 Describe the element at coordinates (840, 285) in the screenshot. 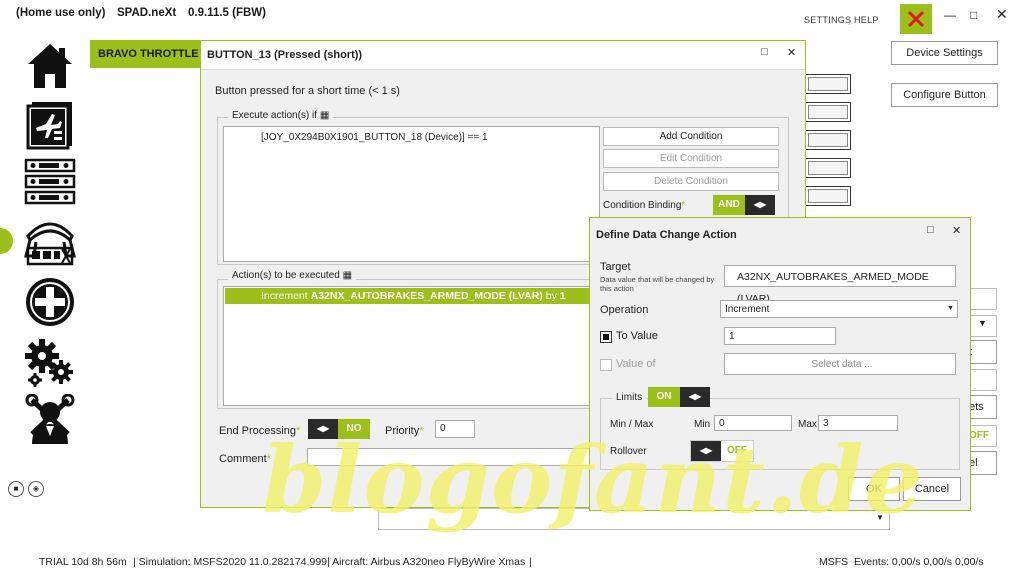

I see `target-field: A32NX_AUTOBRAKES_ARMED_MODE (LVAR)` at that location.